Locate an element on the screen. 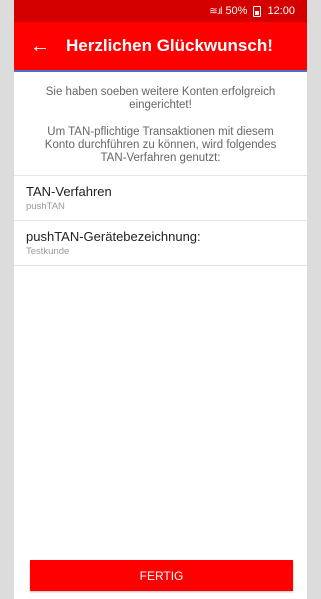  tan-method-field: TAN-Verfahren pushTAN is located at coordinates (160, 197).